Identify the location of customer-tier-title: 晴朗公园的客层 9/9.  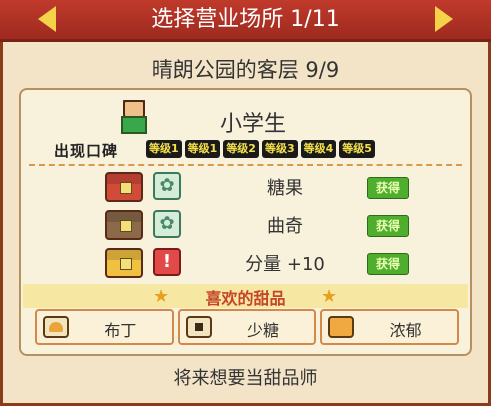
(245, 70).